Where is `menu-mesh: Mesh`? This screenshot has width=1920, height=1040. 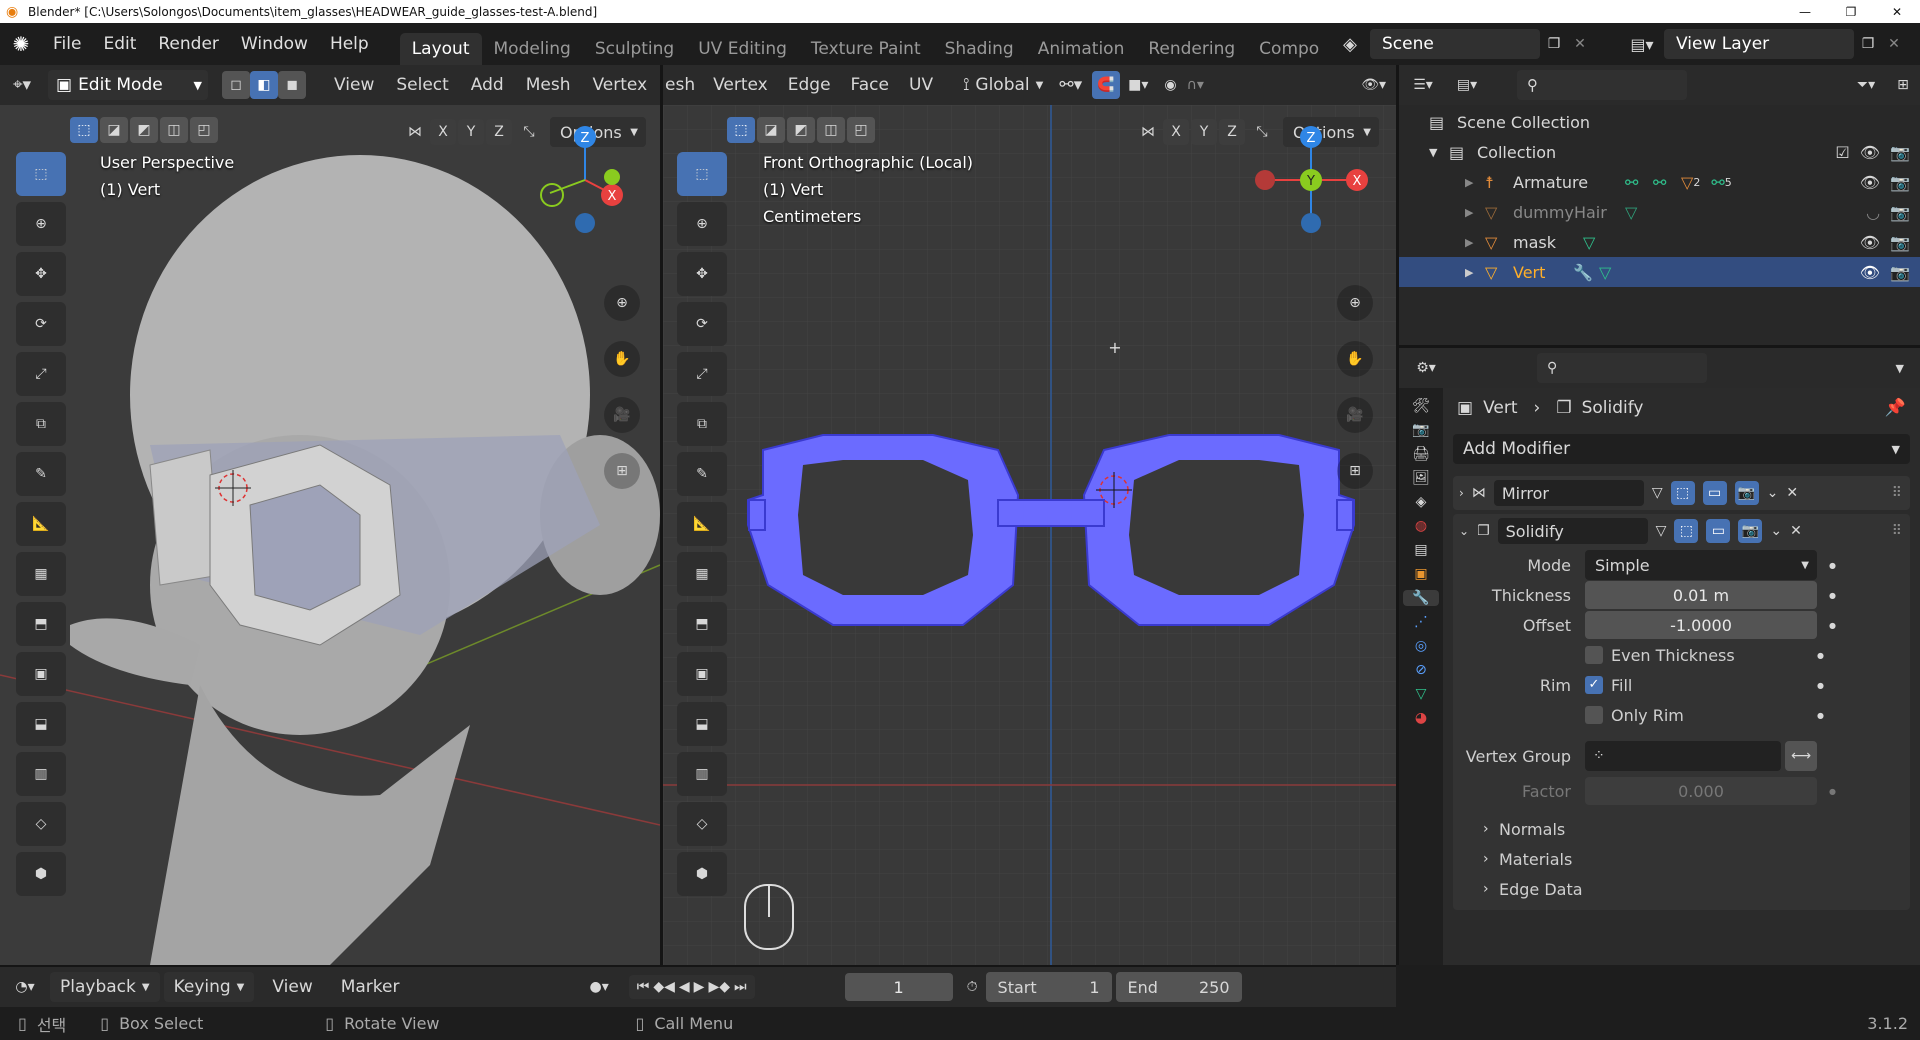
menu-mesh: Mesh is located at coordinates (548, 85).